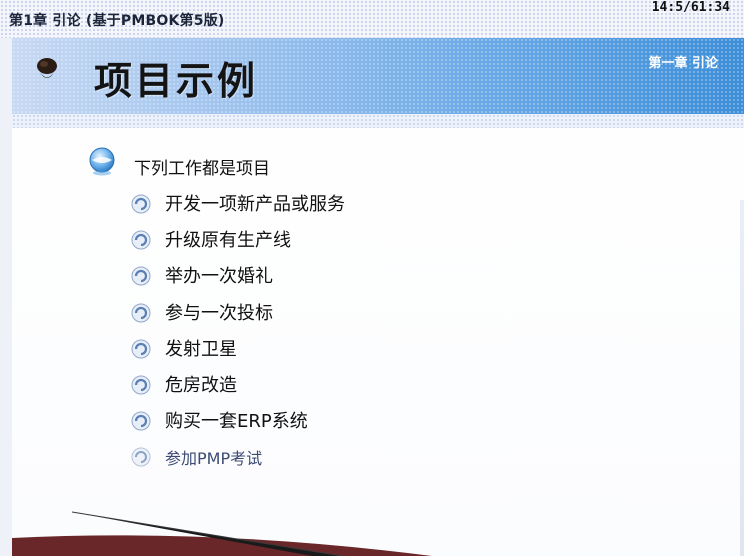 Image resolution: width=744 pixels, height=556 pixels. I want to click on chapter-label: 第一章 引论, so click(683, 63).